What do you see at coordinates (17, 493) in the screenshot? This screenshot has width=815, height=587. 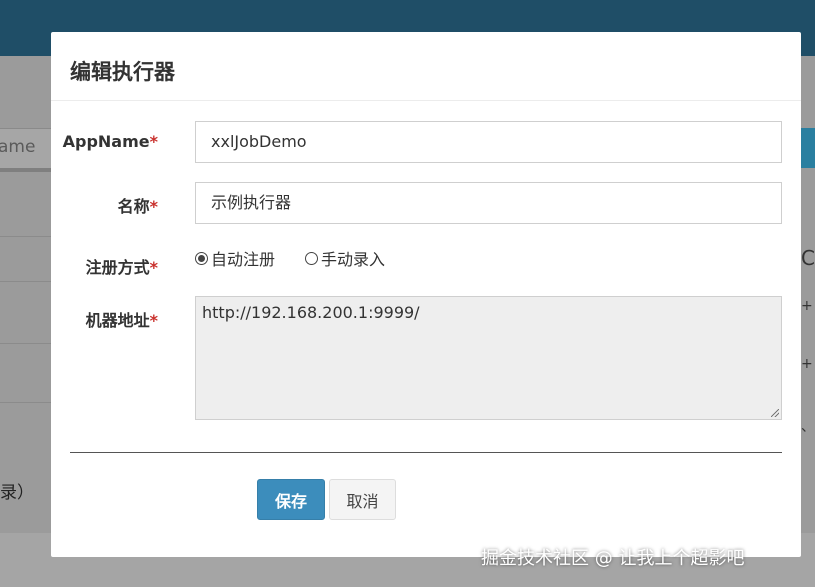 I see `background-left-text: 录）` at bounding box center [17, 493].